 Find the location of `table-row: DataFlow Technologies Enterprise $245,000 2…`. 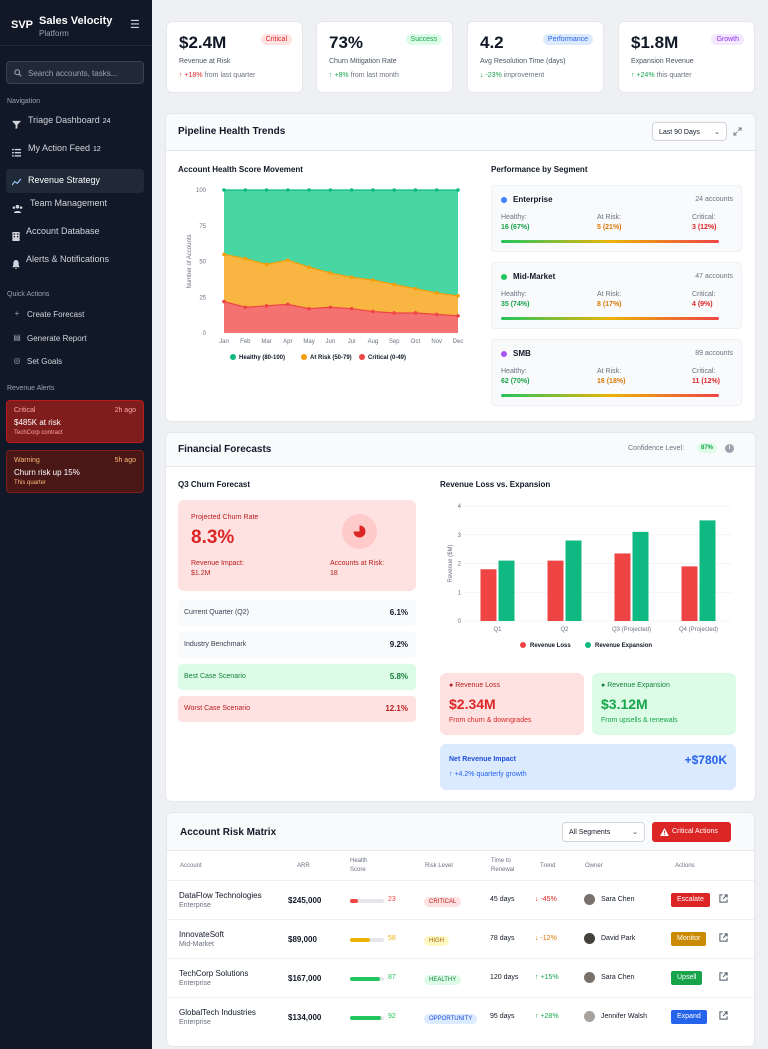

table-row: DataFlow Technologies Enterprise $245,000 2… is located at coordinates (460, 899).